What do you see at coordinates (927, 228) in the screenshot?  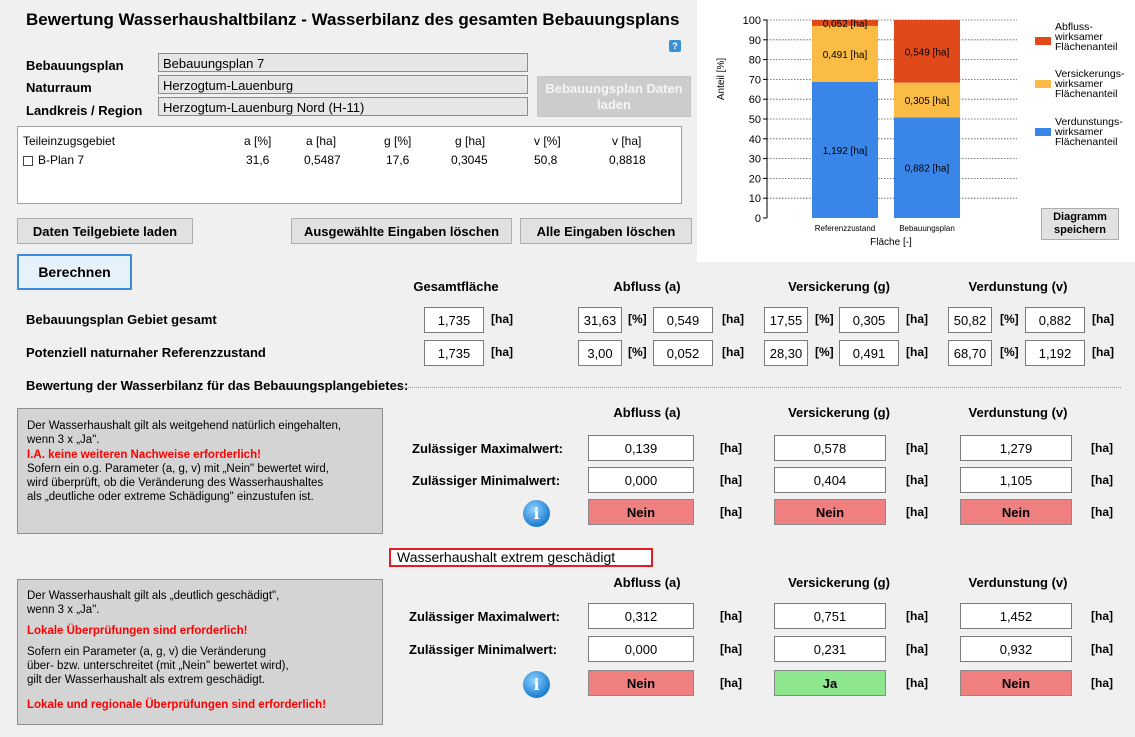 I see `x-tick-label: Bebauungsplan` at bounding box center [927, 228].